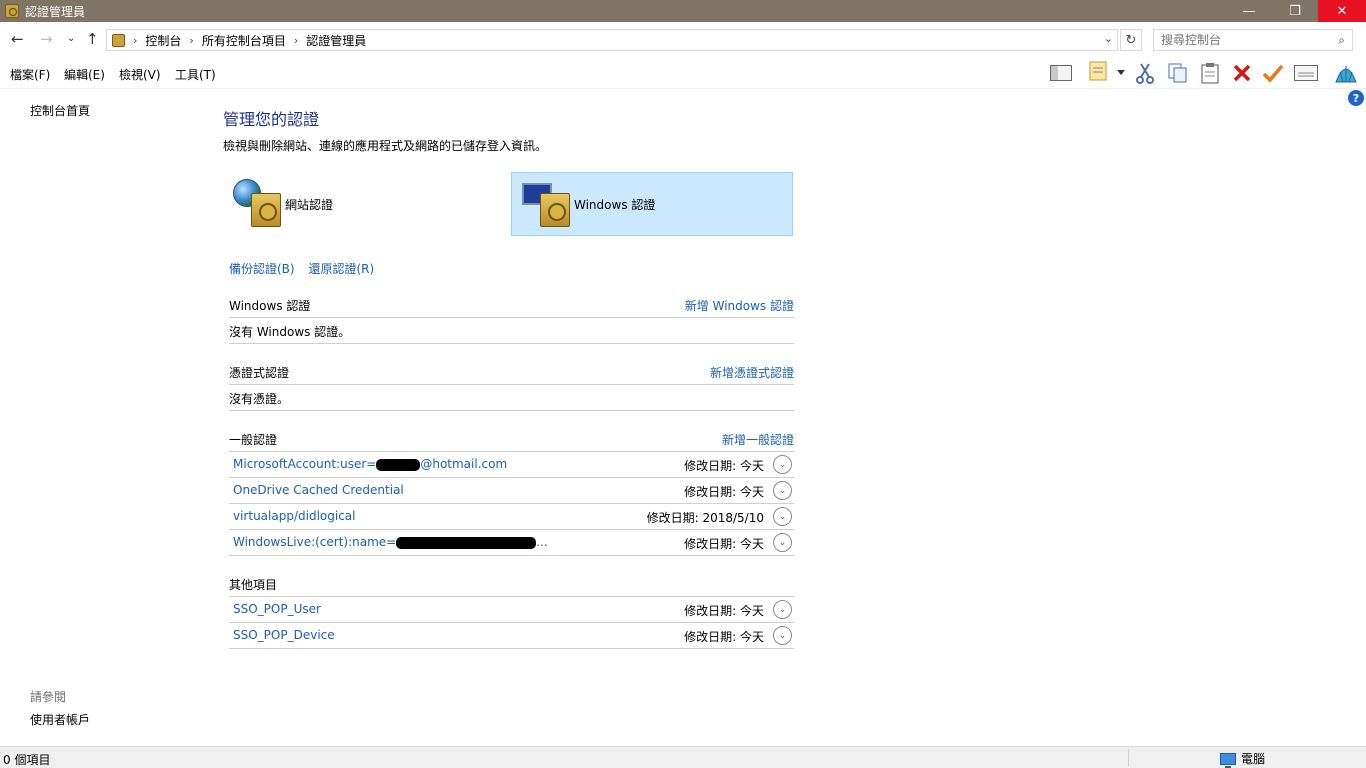 Image resolution: width=1366 pixels, height=768 pixels. Describe the element at coordinates (683, 73) in the screenshot. I see `menu-bar: 檔案(F) 編輯(E) 檢視(V) 工具(T)` at that location.